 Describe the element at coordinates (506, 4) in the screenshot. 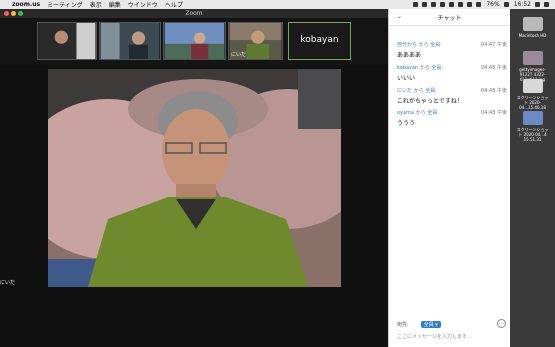

I see `battery-icon` at that location.